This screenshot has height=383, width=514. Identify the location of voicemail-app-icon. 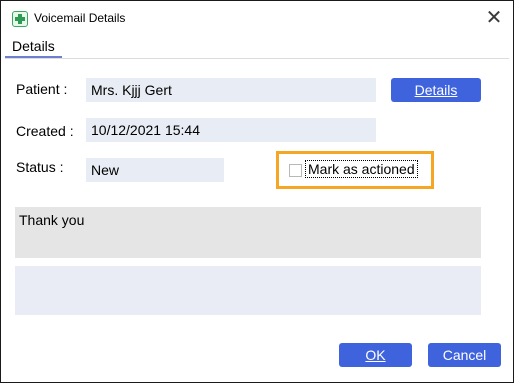
(20, 19).